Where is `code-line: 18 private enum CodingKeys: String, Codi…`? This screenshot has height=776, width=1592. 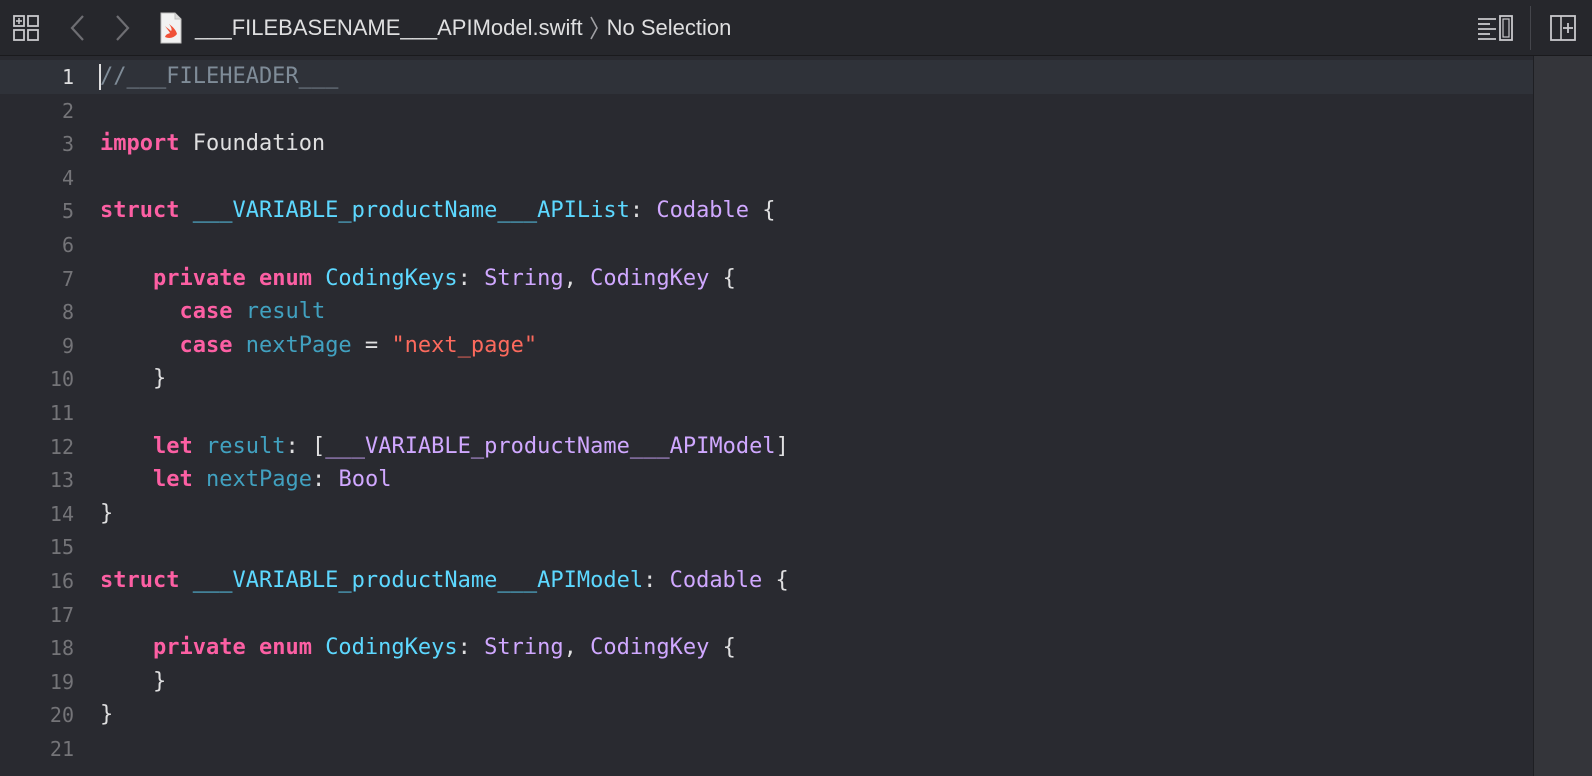 code-line: 18 private enum CodingKeys: String, Codi… is located at coordinates (766, 648).